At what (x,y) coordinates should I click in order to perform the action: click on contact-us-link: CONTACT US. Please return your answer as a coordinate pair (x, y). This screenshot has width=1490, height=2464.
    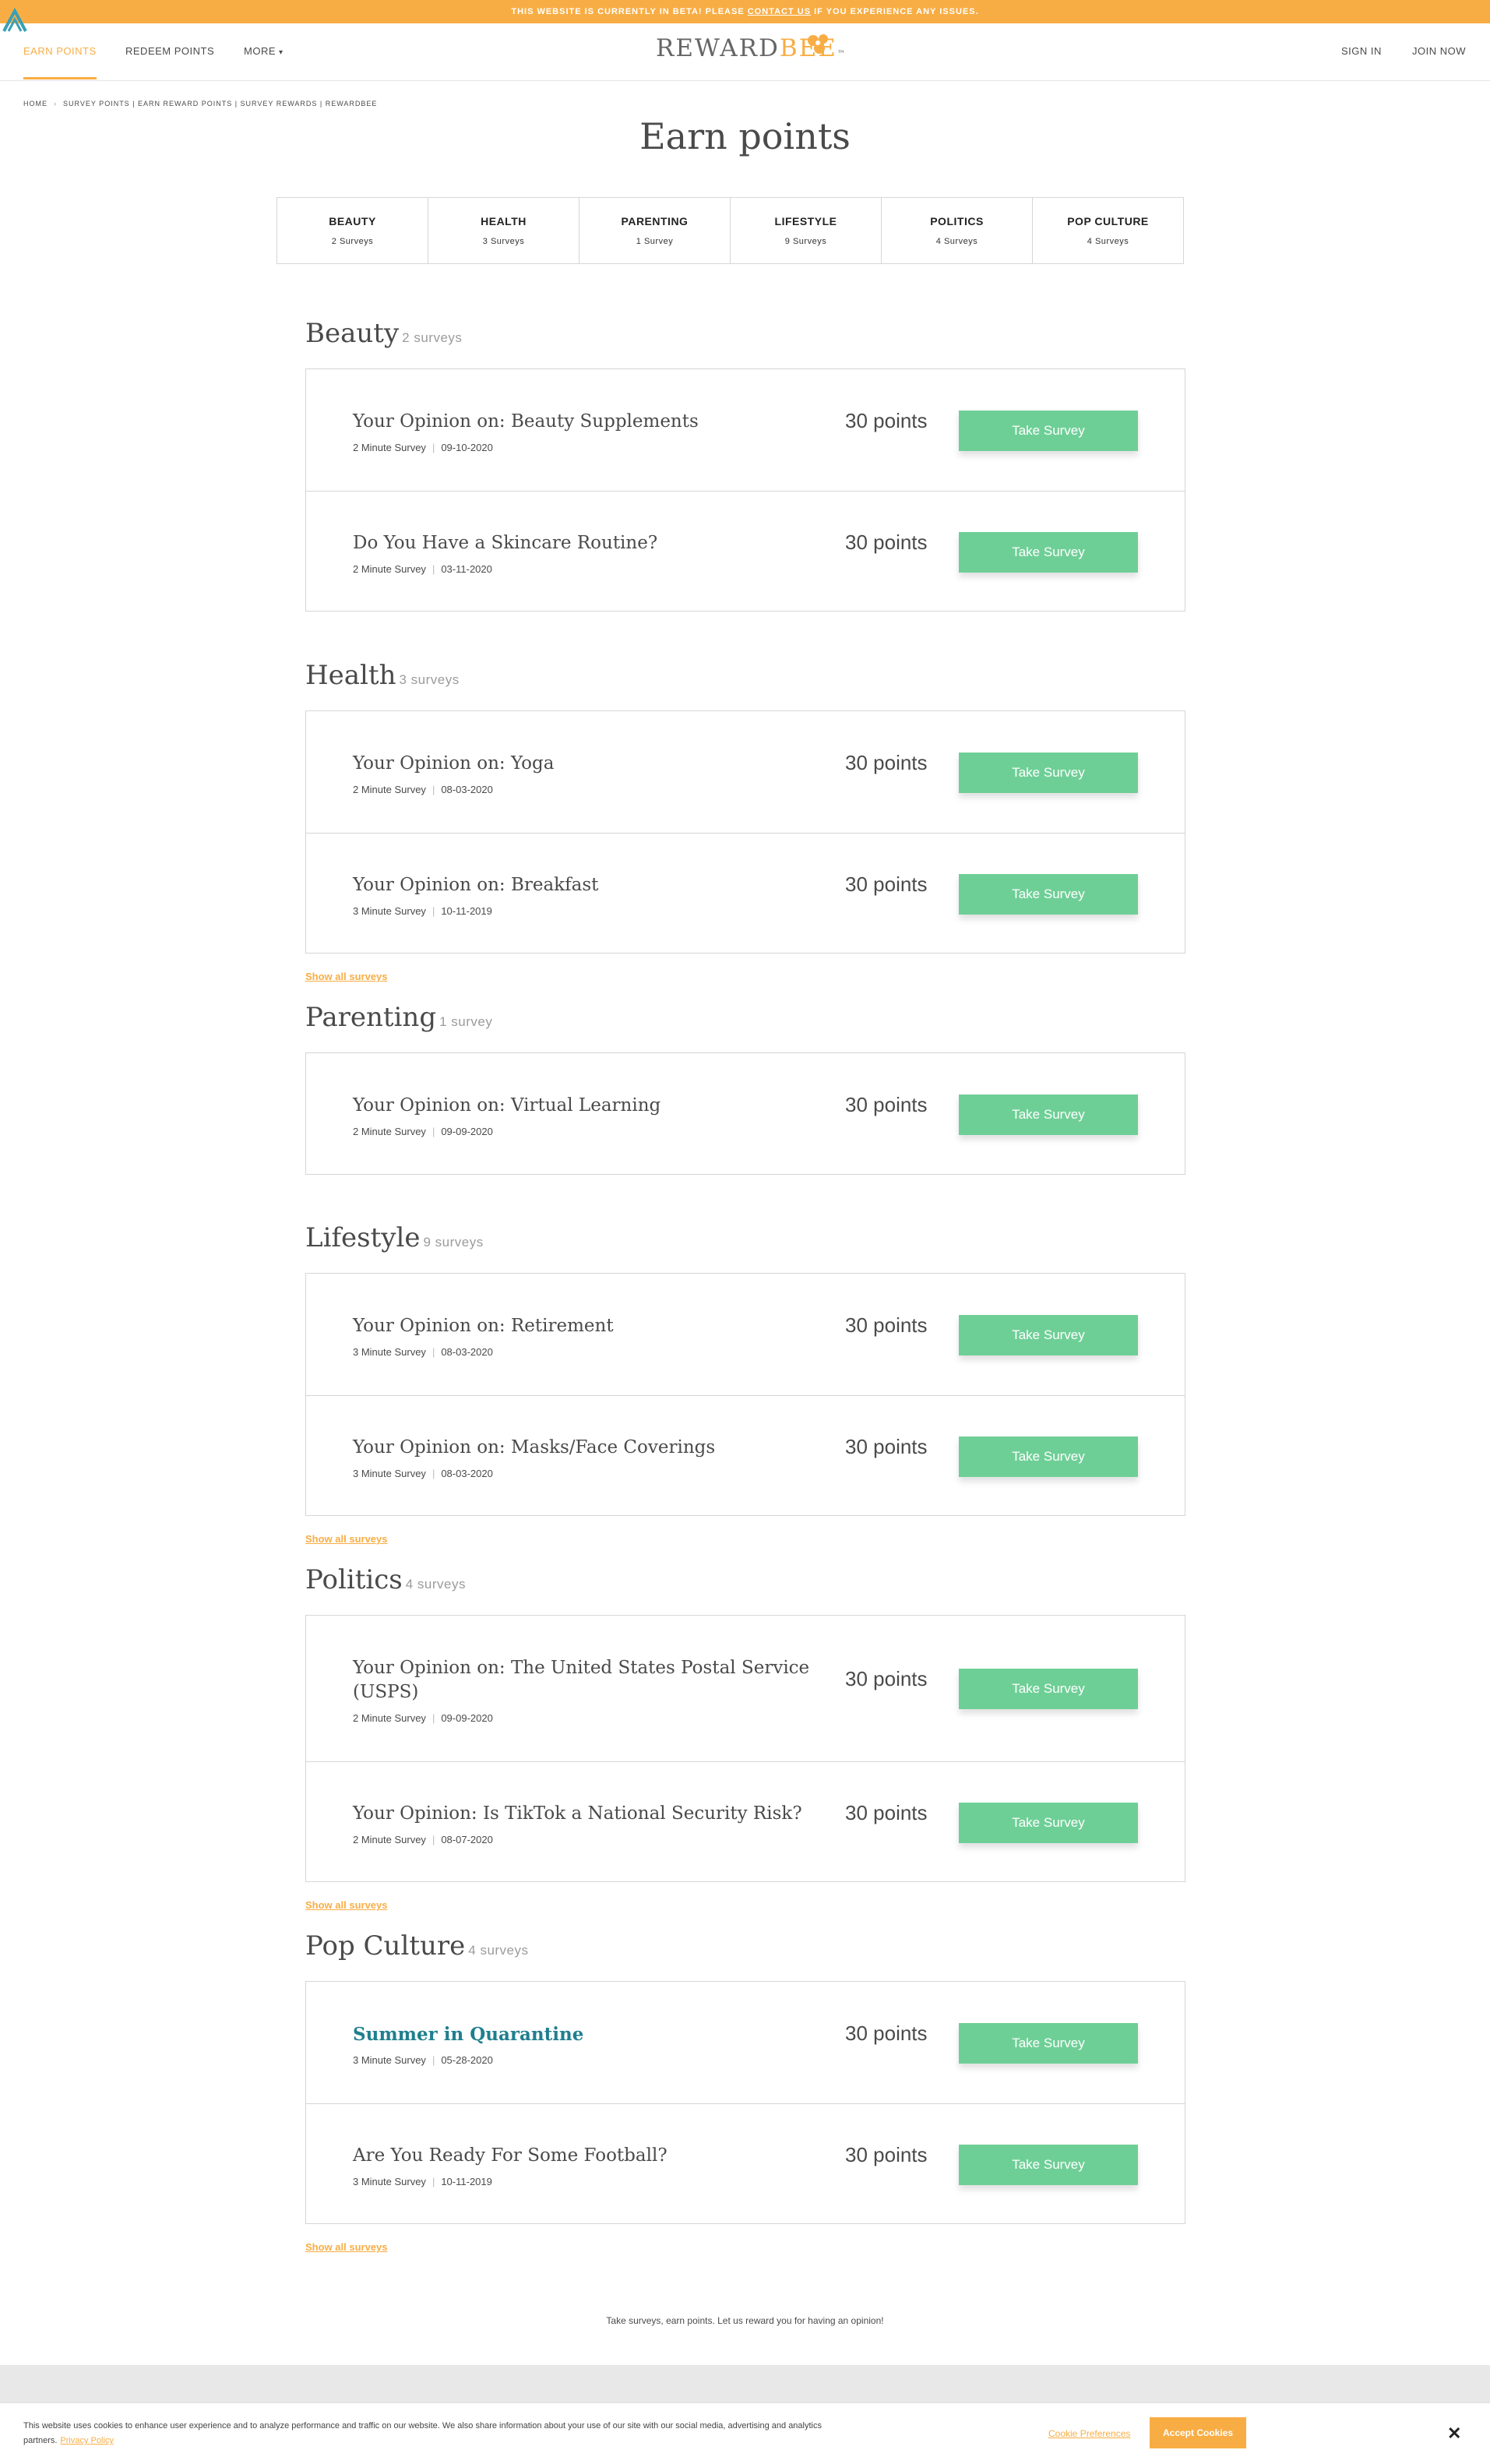
    Looking at the image, I should click on (779, 11).